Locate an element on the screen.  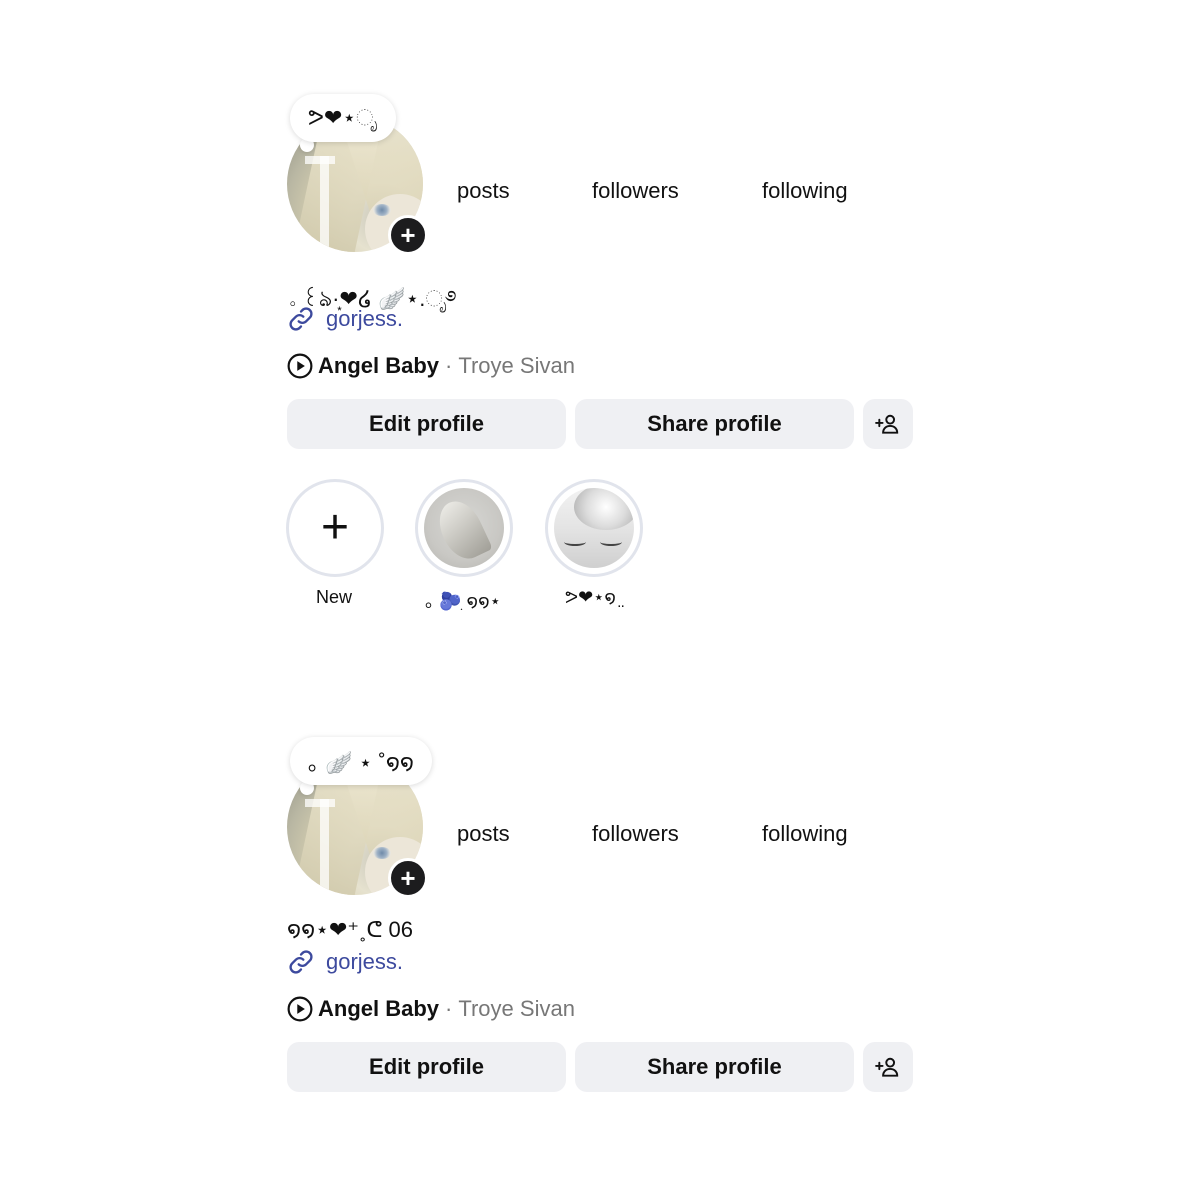
profile-note: ᕗ❤︎⋆ೃ is located at coordinates (343, 118).